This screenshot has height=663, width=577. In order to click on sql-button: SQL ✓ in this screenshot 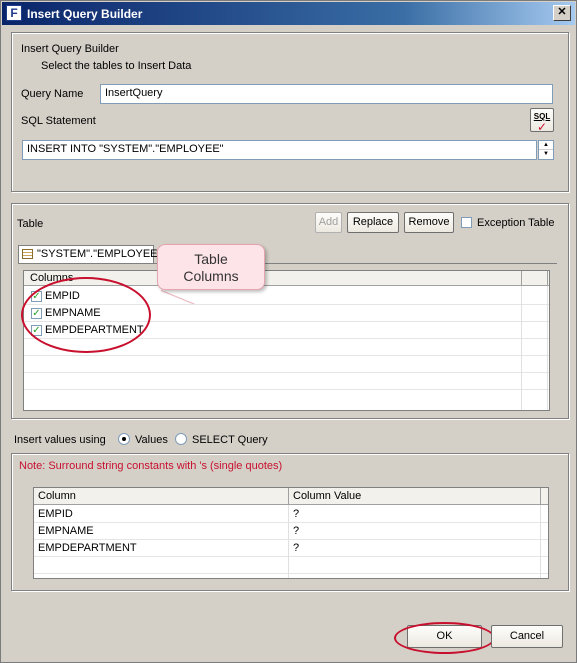, I will do `click(542, 121)`.